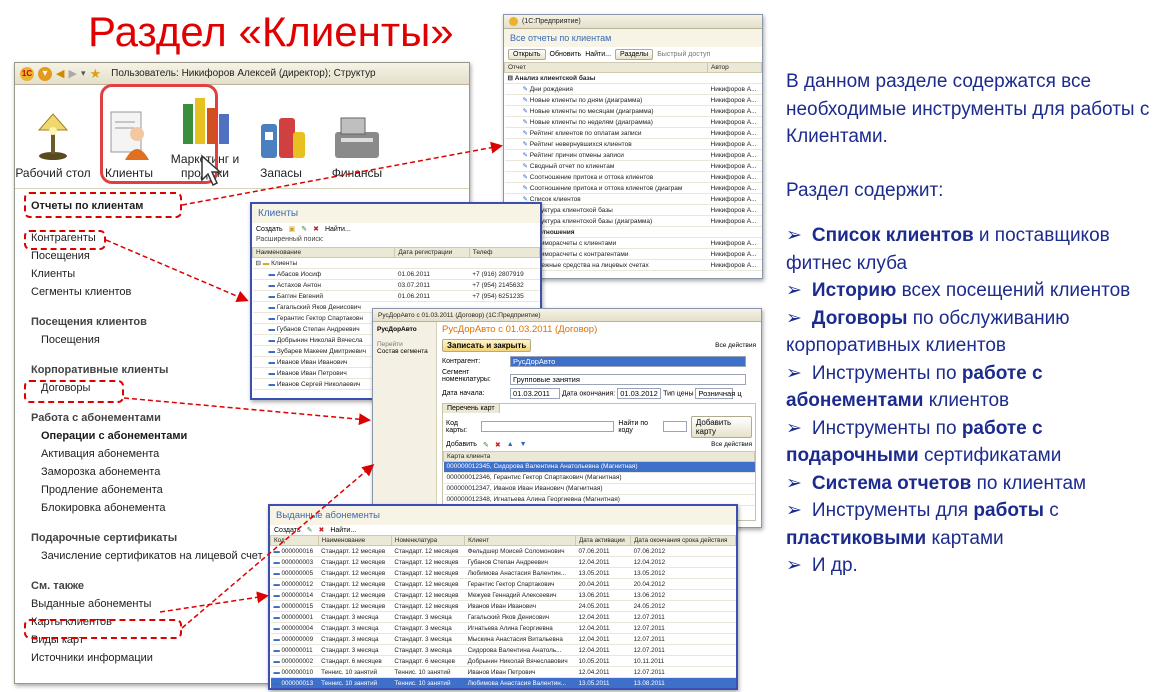  Describe the element at coordinates (865, 190) in the screenshot. I see `contains-text: Раздел содержит:` at that location.